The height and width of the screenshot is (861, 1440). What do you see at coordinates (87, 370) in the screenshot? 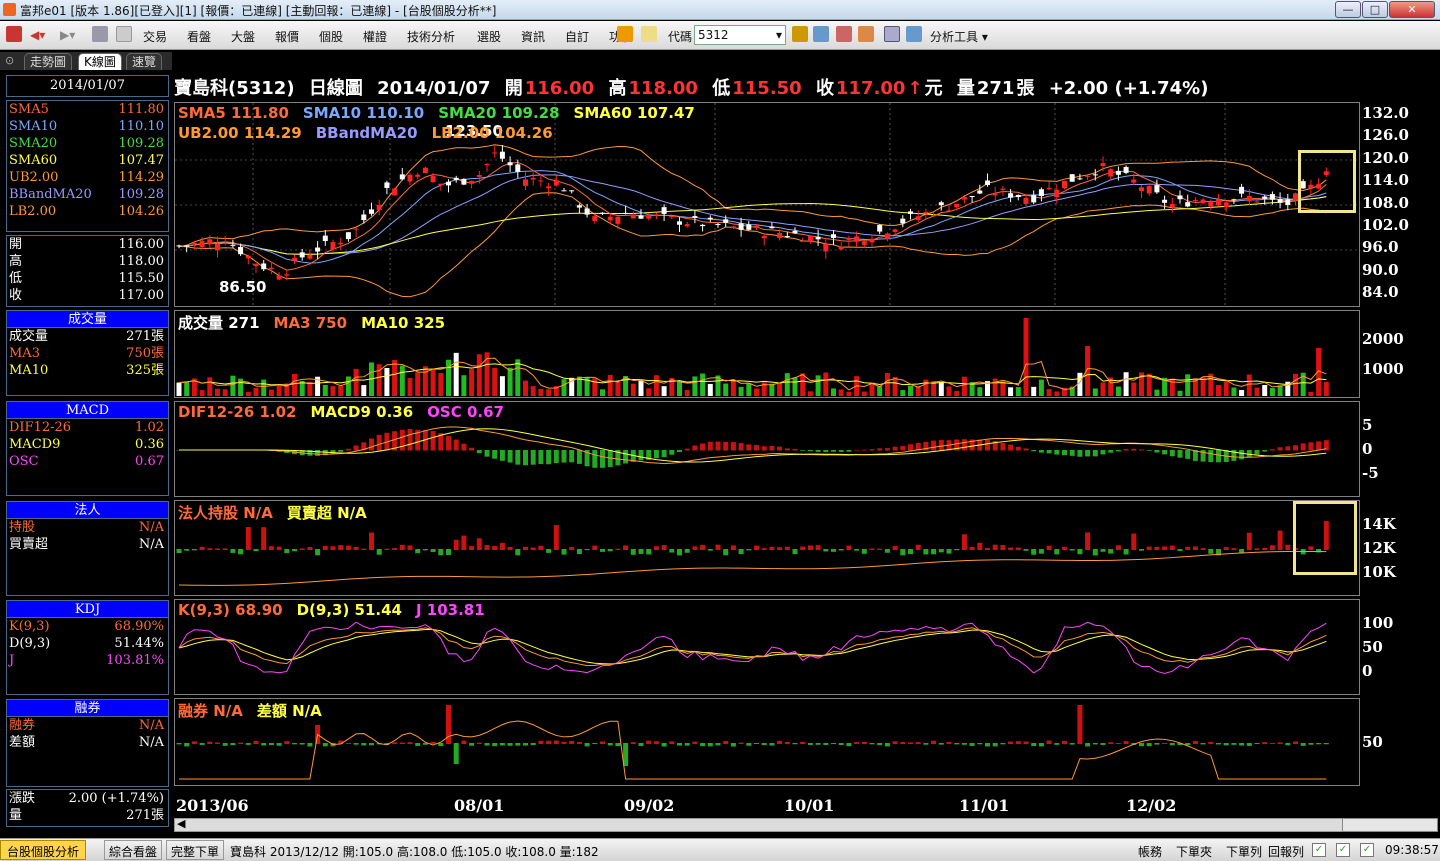
I see `info-row: MA10 325張` at bounding box center [87, 370].